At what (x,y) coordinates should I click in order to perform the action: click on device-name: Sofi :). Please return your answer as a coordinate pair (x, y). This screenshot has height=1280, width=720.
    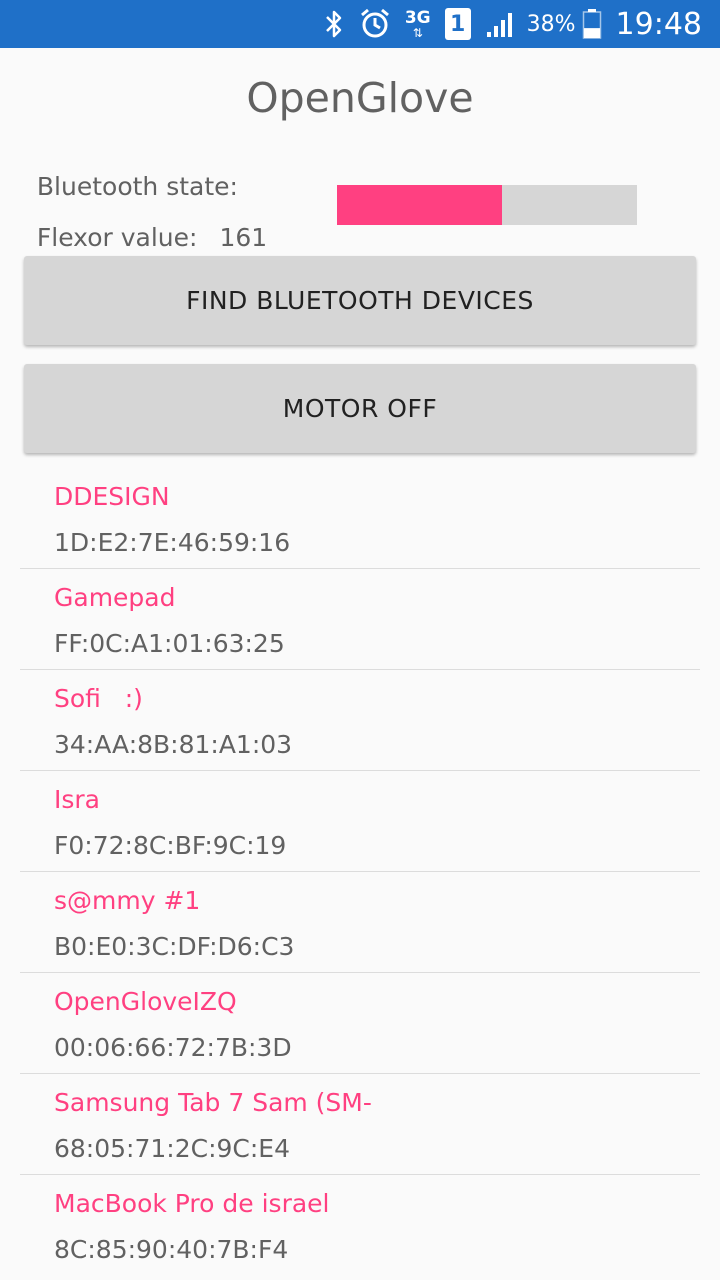
    Looking at the image, I should click on (98, 698).